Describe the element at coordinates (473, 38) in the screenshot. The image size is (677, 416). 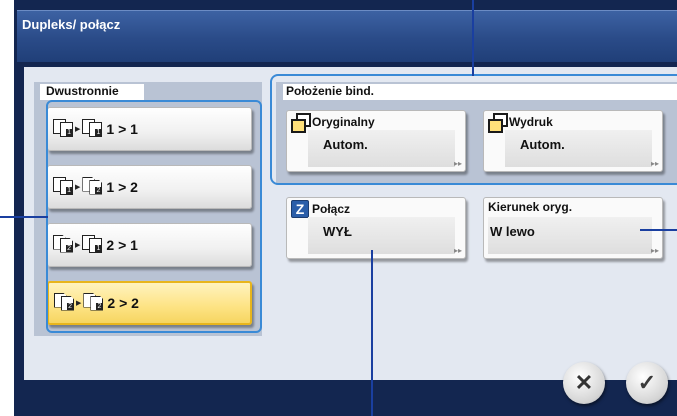
I see `callout-line-top` at that location.